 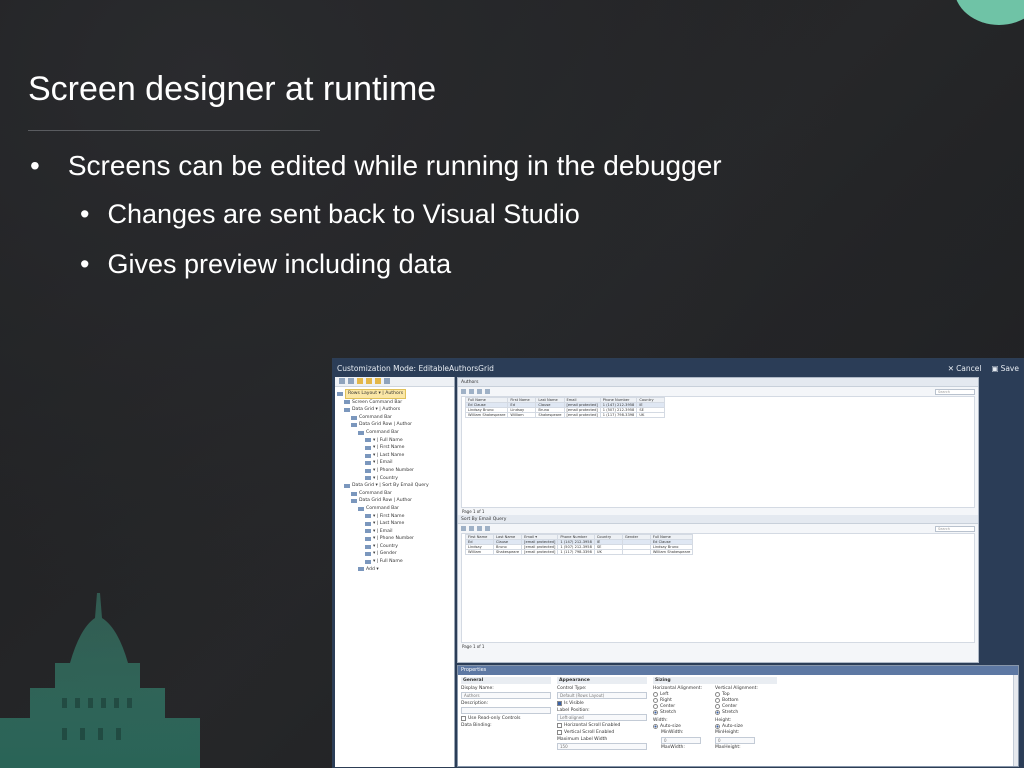 I want to click on width-autosize-radio: Auto-size, so click(x=684, y=726).